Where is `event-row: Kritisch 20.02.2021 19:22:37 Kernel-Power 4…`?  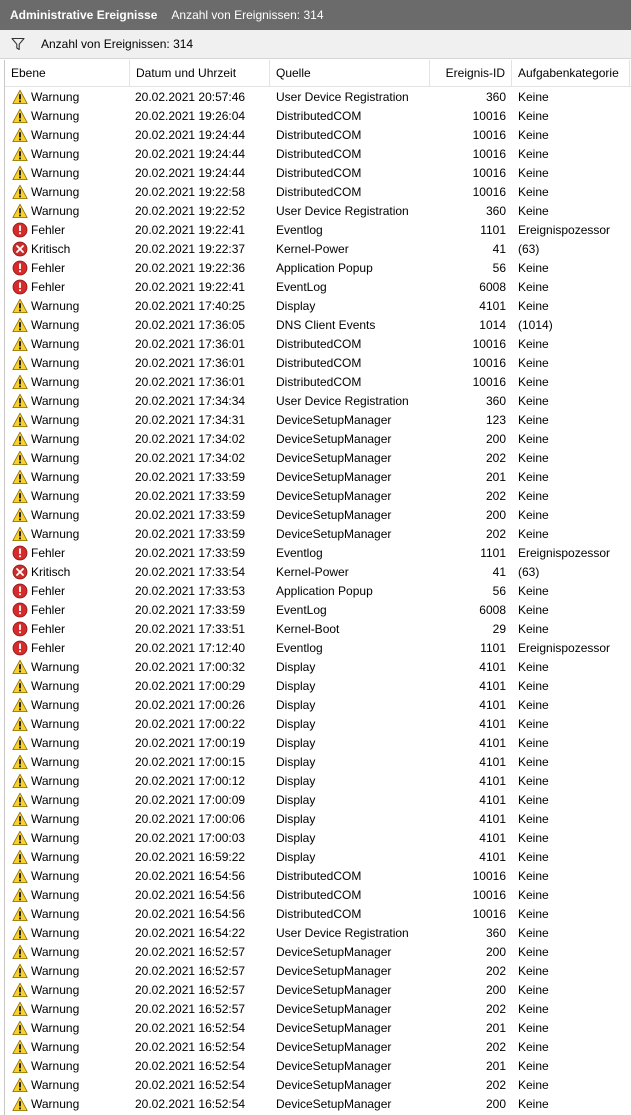 event-row: Kritisch 20.02.2021 19:22:37 Kernel-Power 4… is located at coordinates (318, 248).